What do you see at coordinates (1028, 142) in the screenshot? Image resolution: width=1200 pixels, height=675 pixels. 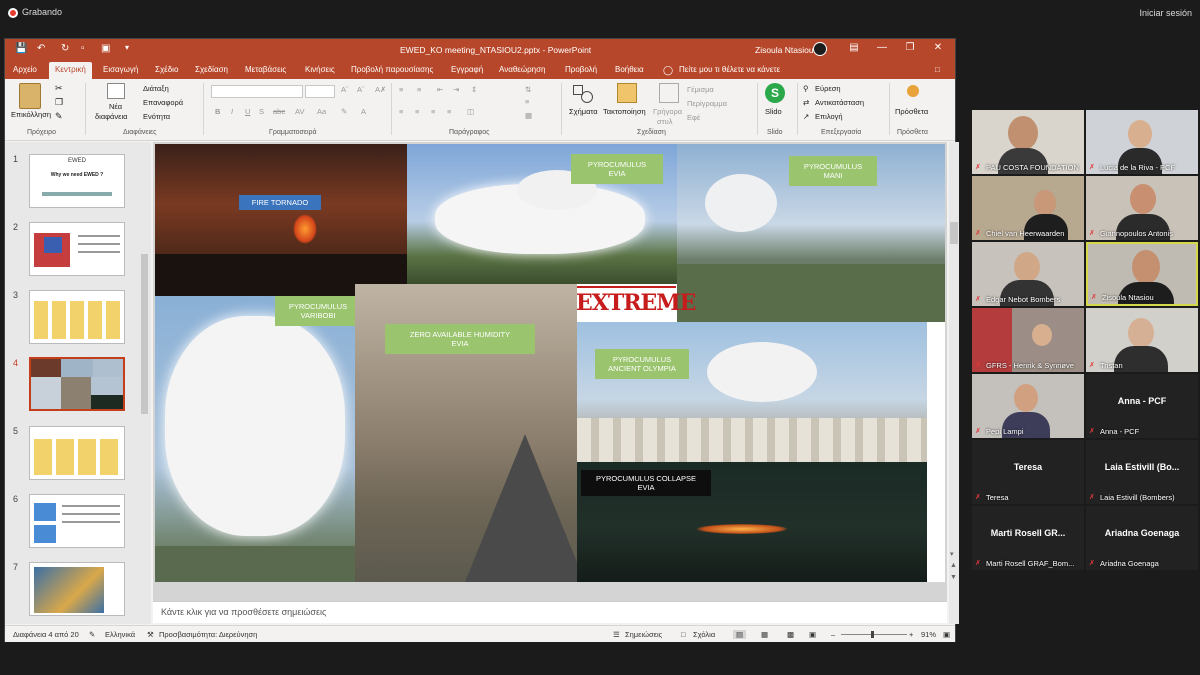 I see `participant-tile: ✗ PAU COSTA FOUNDATION` at bounding box center [1028, 142].